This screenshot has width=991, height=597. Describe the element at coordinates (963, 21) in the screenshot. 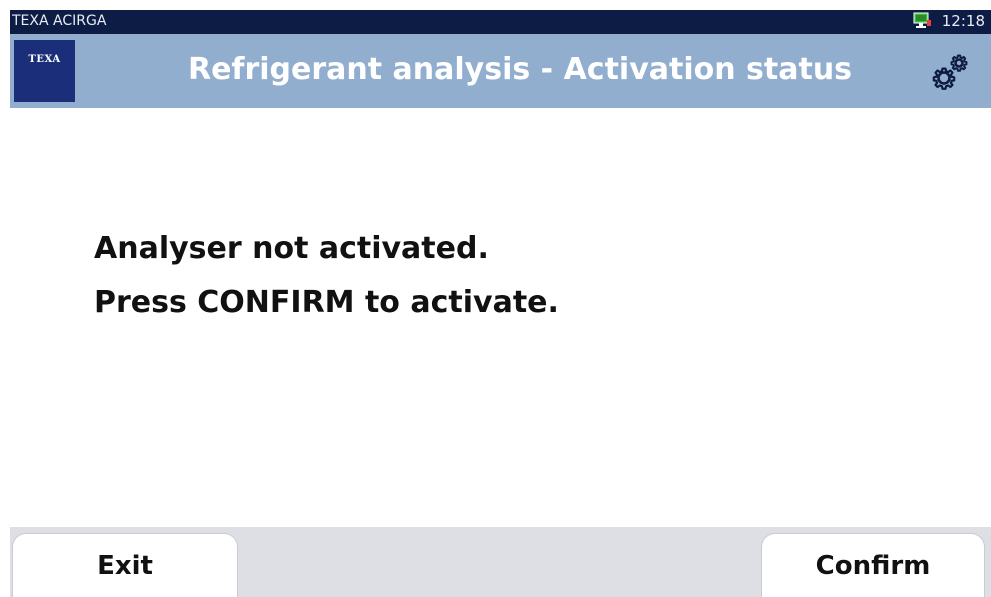

I see `status-time: 12:18` at that location.